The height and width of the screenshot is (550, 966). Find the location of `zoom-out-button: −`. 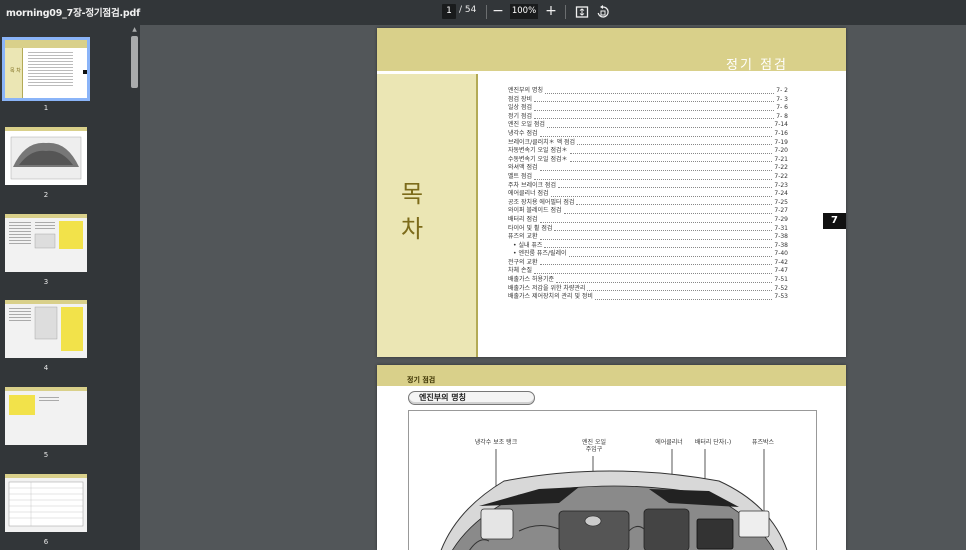

zoom-out-button: − is located at coordinates (498, 11).